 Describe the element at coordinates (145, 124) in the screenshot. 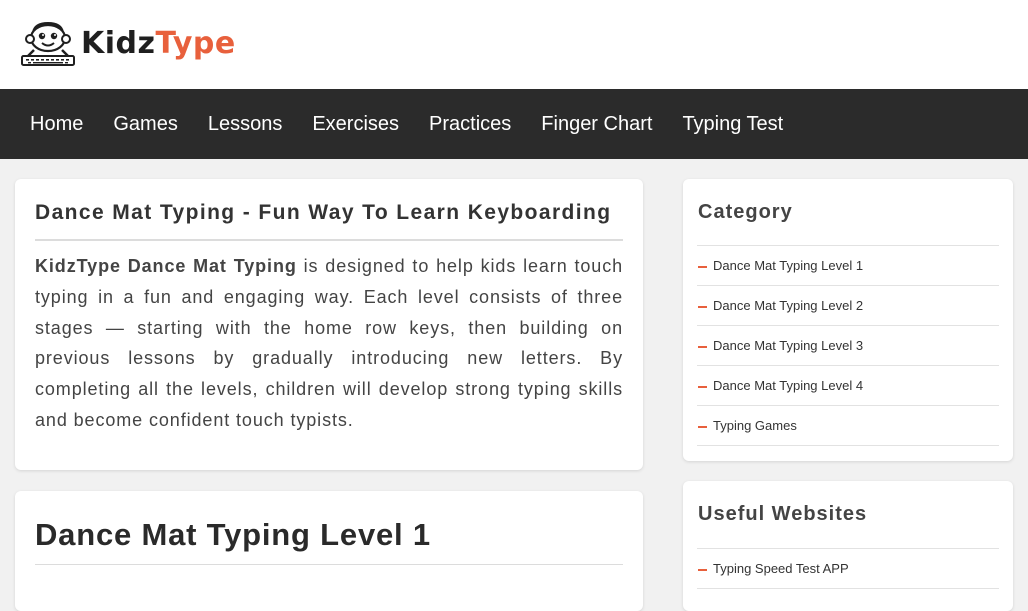

I see `nav-item-games: Games` at that location.